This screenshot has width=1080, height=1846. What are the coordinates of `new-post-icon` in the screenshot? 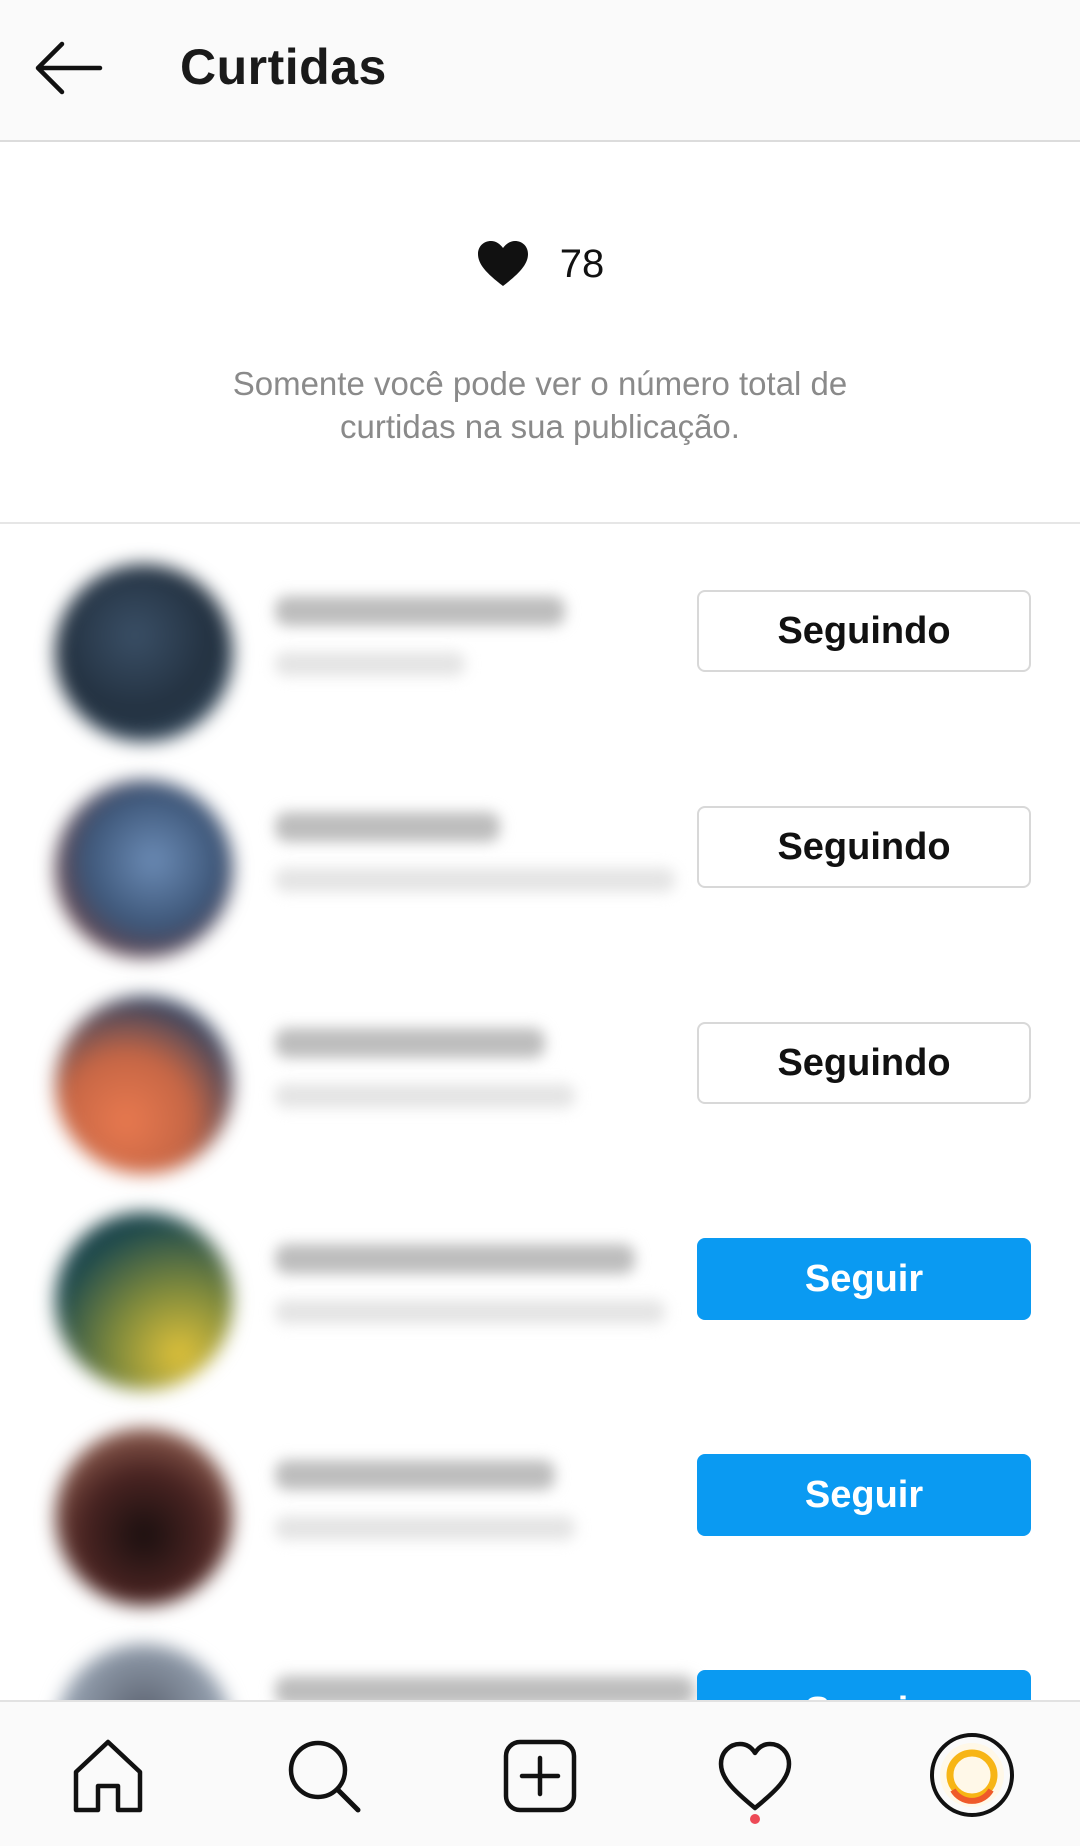 It's located at (540, 1776).